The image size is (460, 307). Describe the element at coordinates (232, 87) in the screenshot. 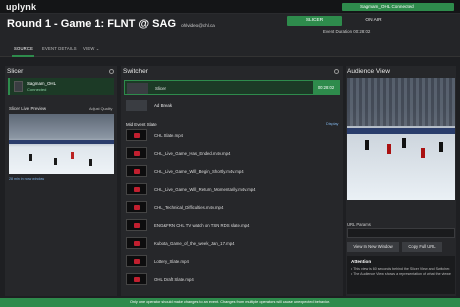

I see `switcher-slicer-row: Slicer 00:28:02` at that location.